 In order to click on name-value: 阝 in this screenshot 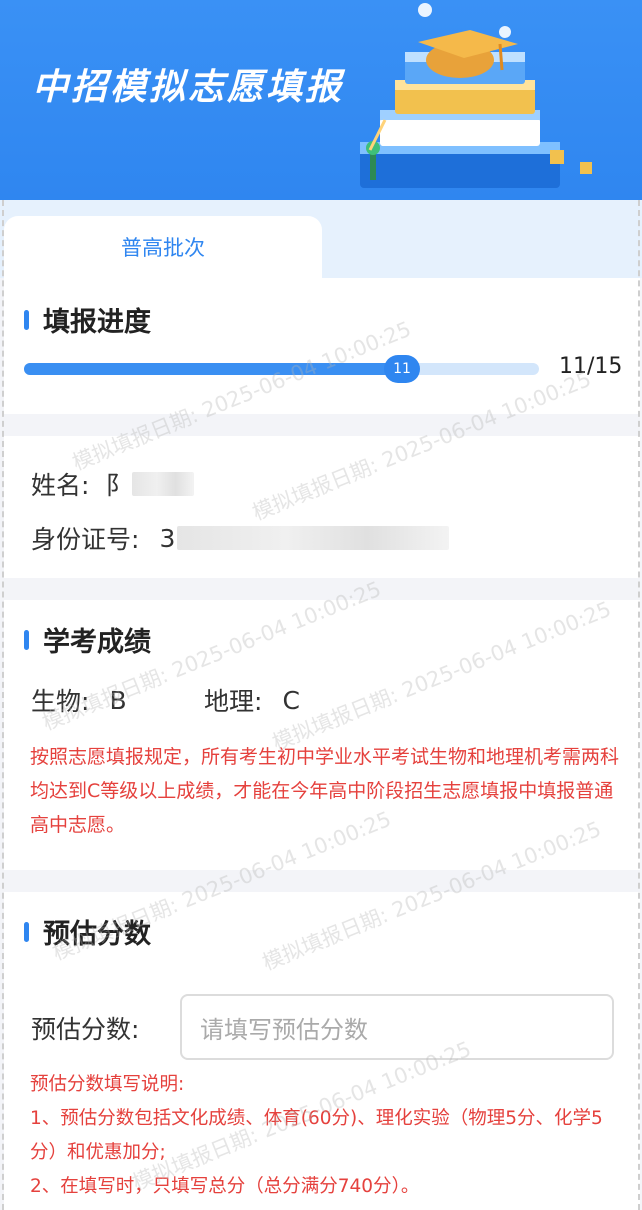, I will do `click(118, 485)`.